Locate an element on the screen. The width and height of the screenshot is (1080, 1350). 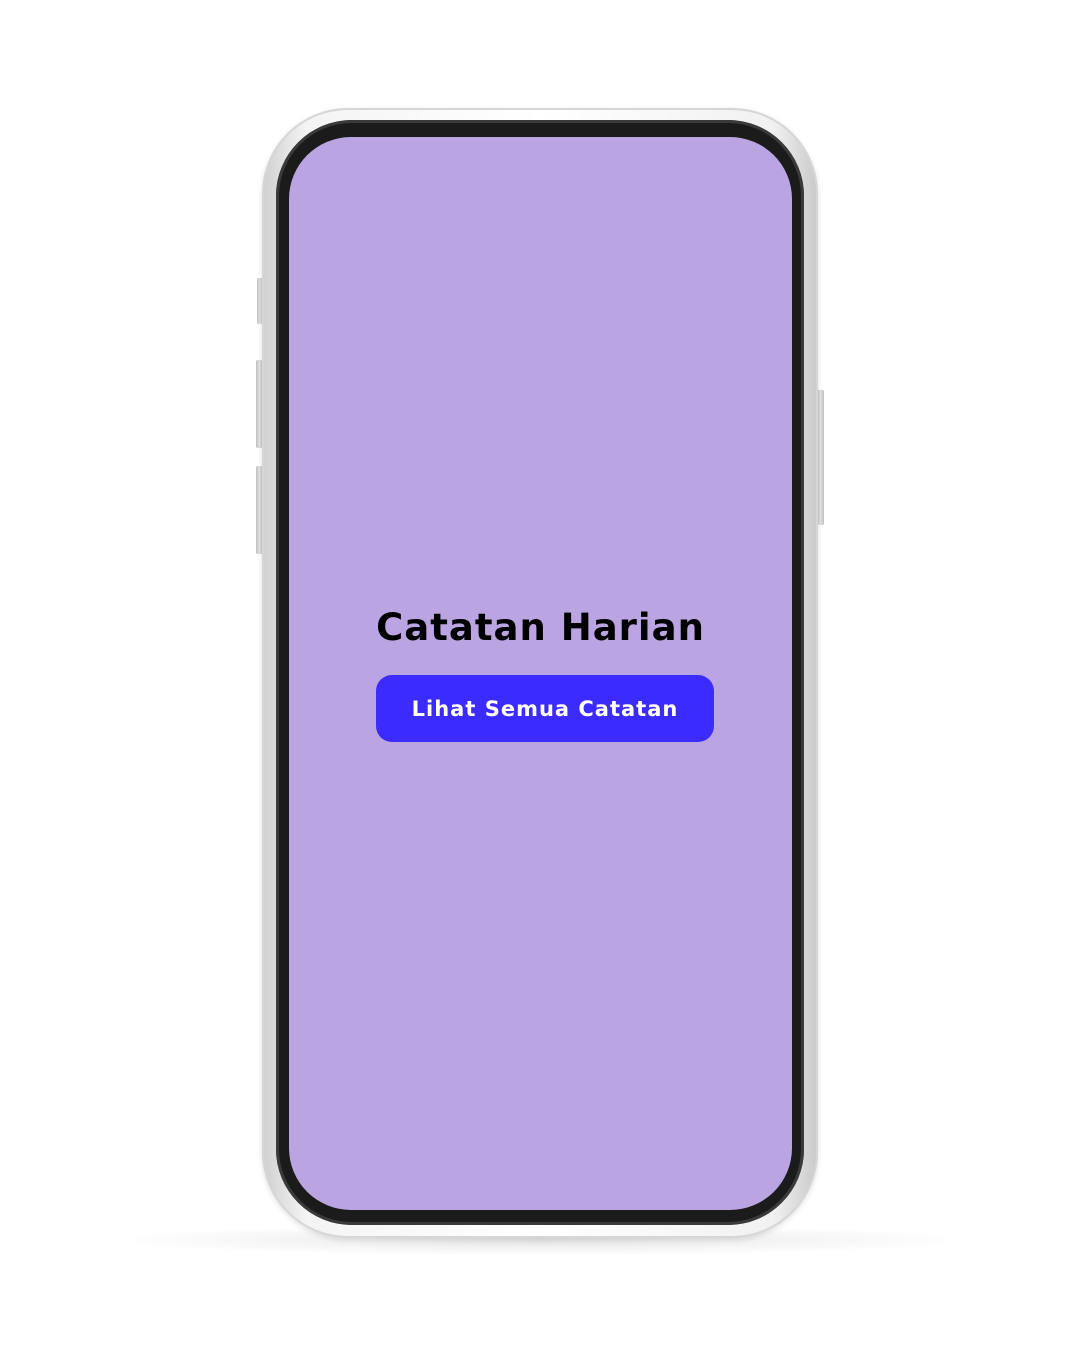
power-button is located at coordinates (820, 457).